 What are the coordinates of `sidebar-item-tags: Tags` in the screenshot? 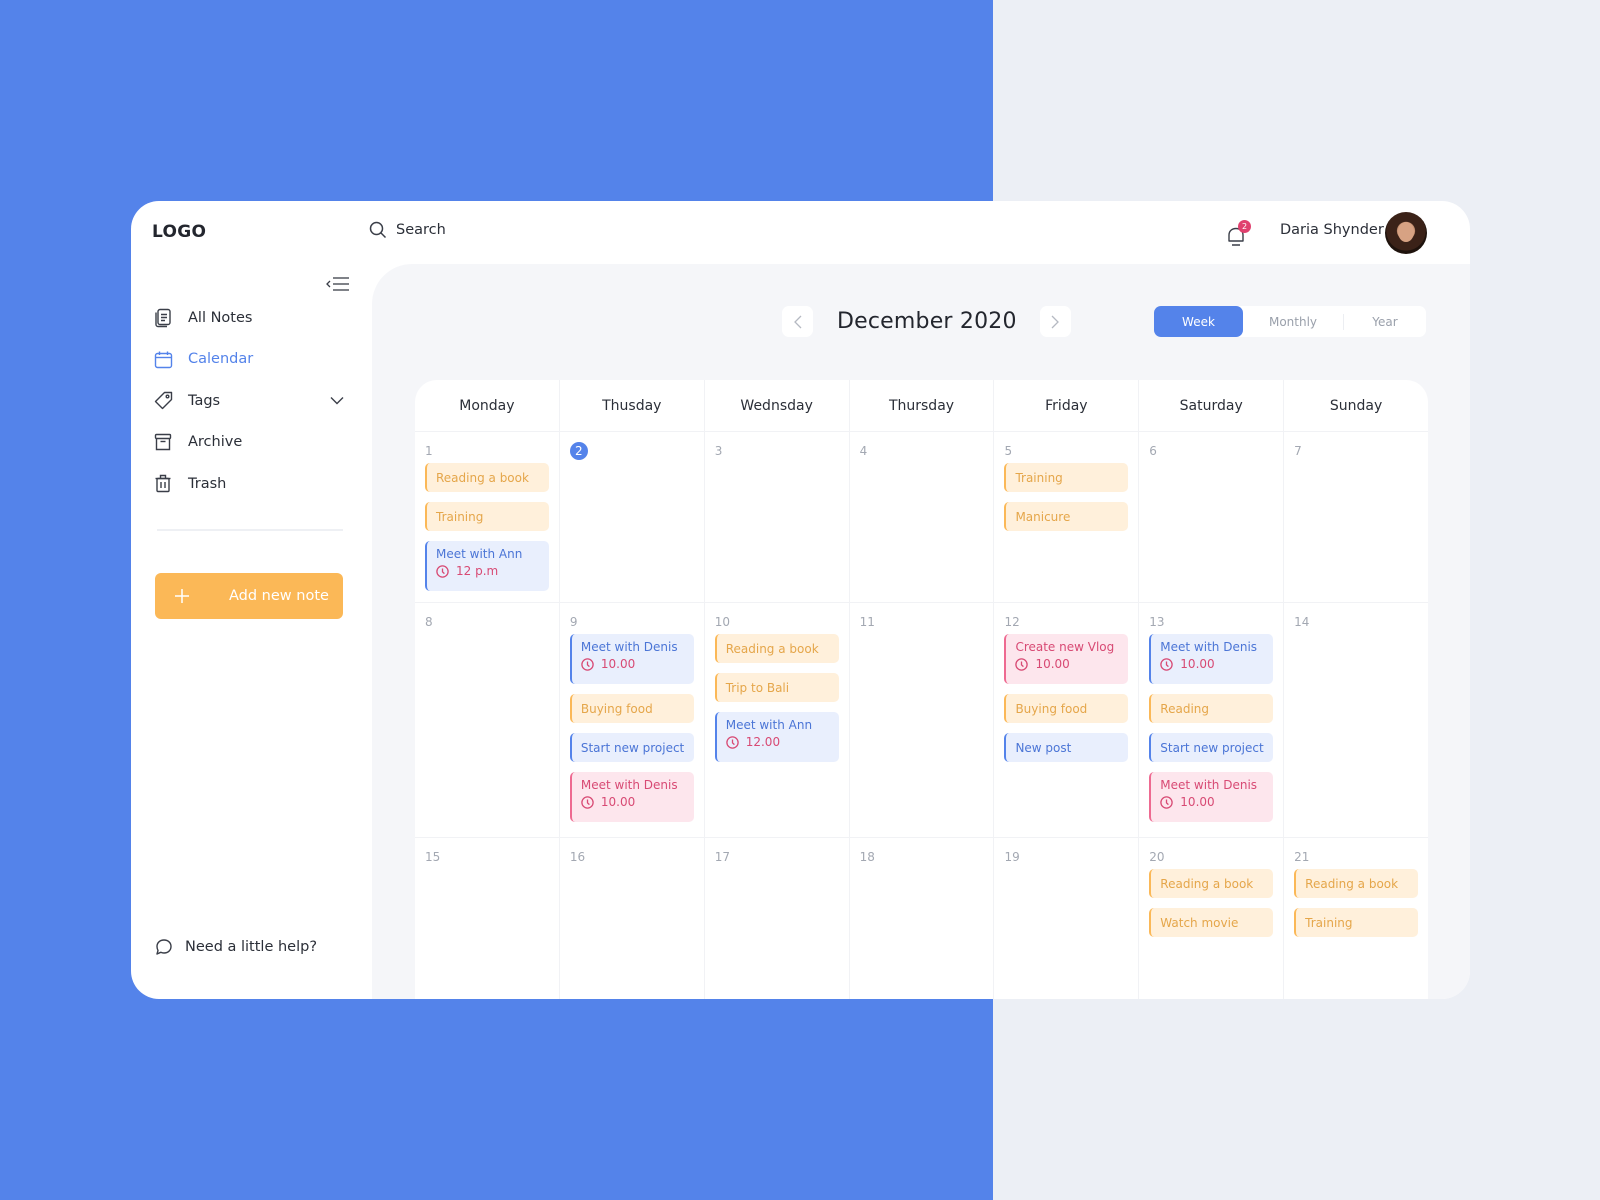 It's located at (248, 401).